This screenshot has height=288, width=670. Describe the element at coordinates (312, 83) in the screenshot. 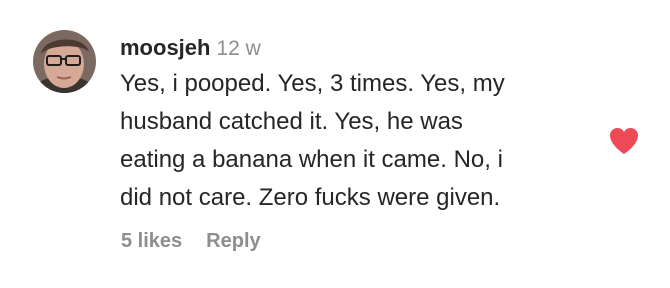

I see `comment-text-line: Yes, i pooped. Yes, 3 times. Yes, my` at that location.